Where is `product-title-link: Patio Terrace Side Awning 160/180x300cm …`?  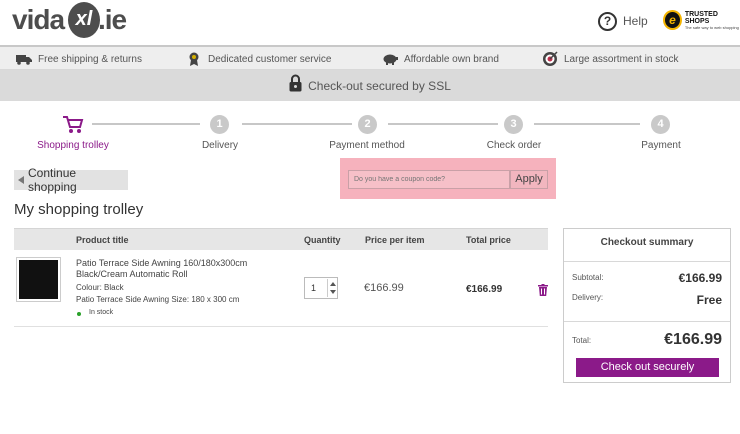
product-title-link: Patio Terrace Side Awning 160/180x300cm … is located at coordinates (173, 269).